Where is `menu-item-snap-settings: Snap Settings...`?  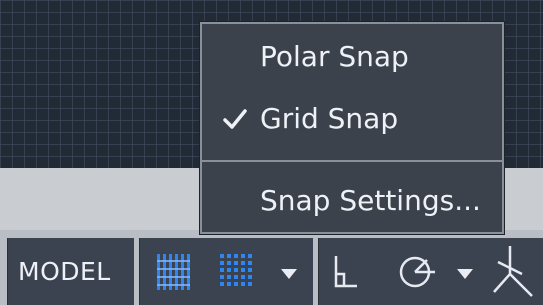 menu-item-snap-settings: Snap Settings... is located at coordinates (352, 206).